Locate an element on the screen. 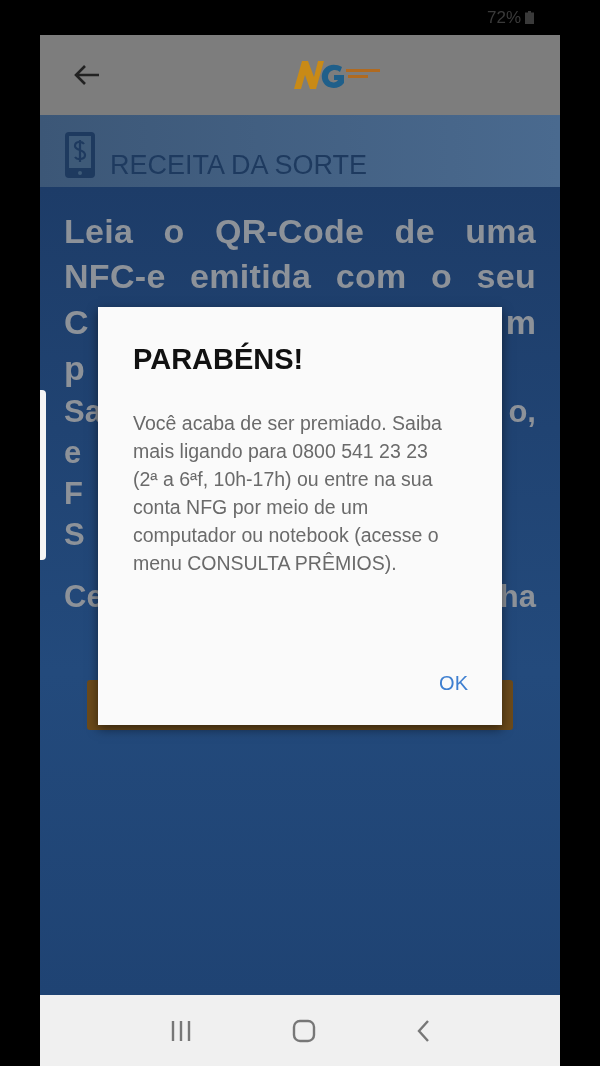 The height and width of the screenshot is (1066, 600). instruction-text: o, is located at coordinates (522, 412).